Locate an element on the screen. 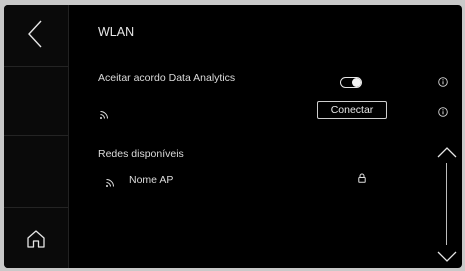 The width and height of the screenshot is (465, 271). chevron-left-icon is located at coordinates (35, 34).